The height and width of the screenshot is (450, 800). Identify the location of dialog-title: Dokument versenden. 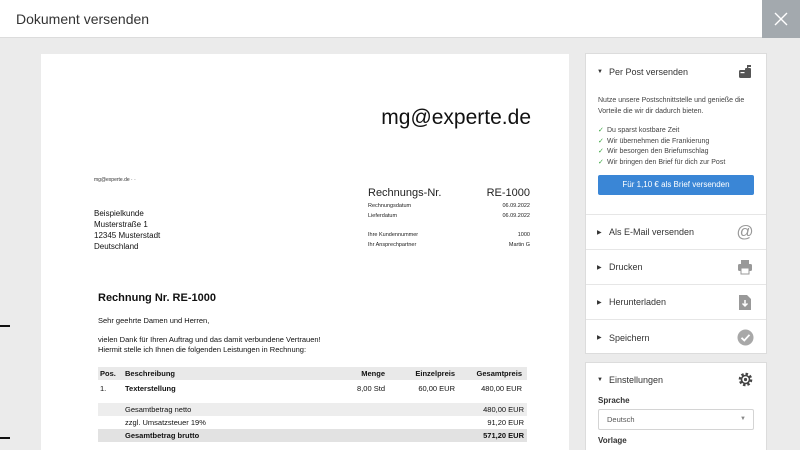
(83, 19).